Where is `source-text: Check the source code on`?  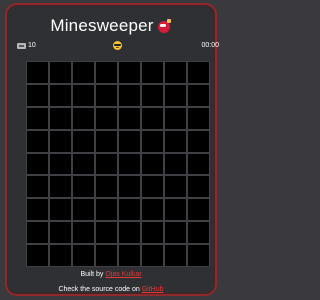
source-text: Check the source code on is located at coordinates (99, 289).